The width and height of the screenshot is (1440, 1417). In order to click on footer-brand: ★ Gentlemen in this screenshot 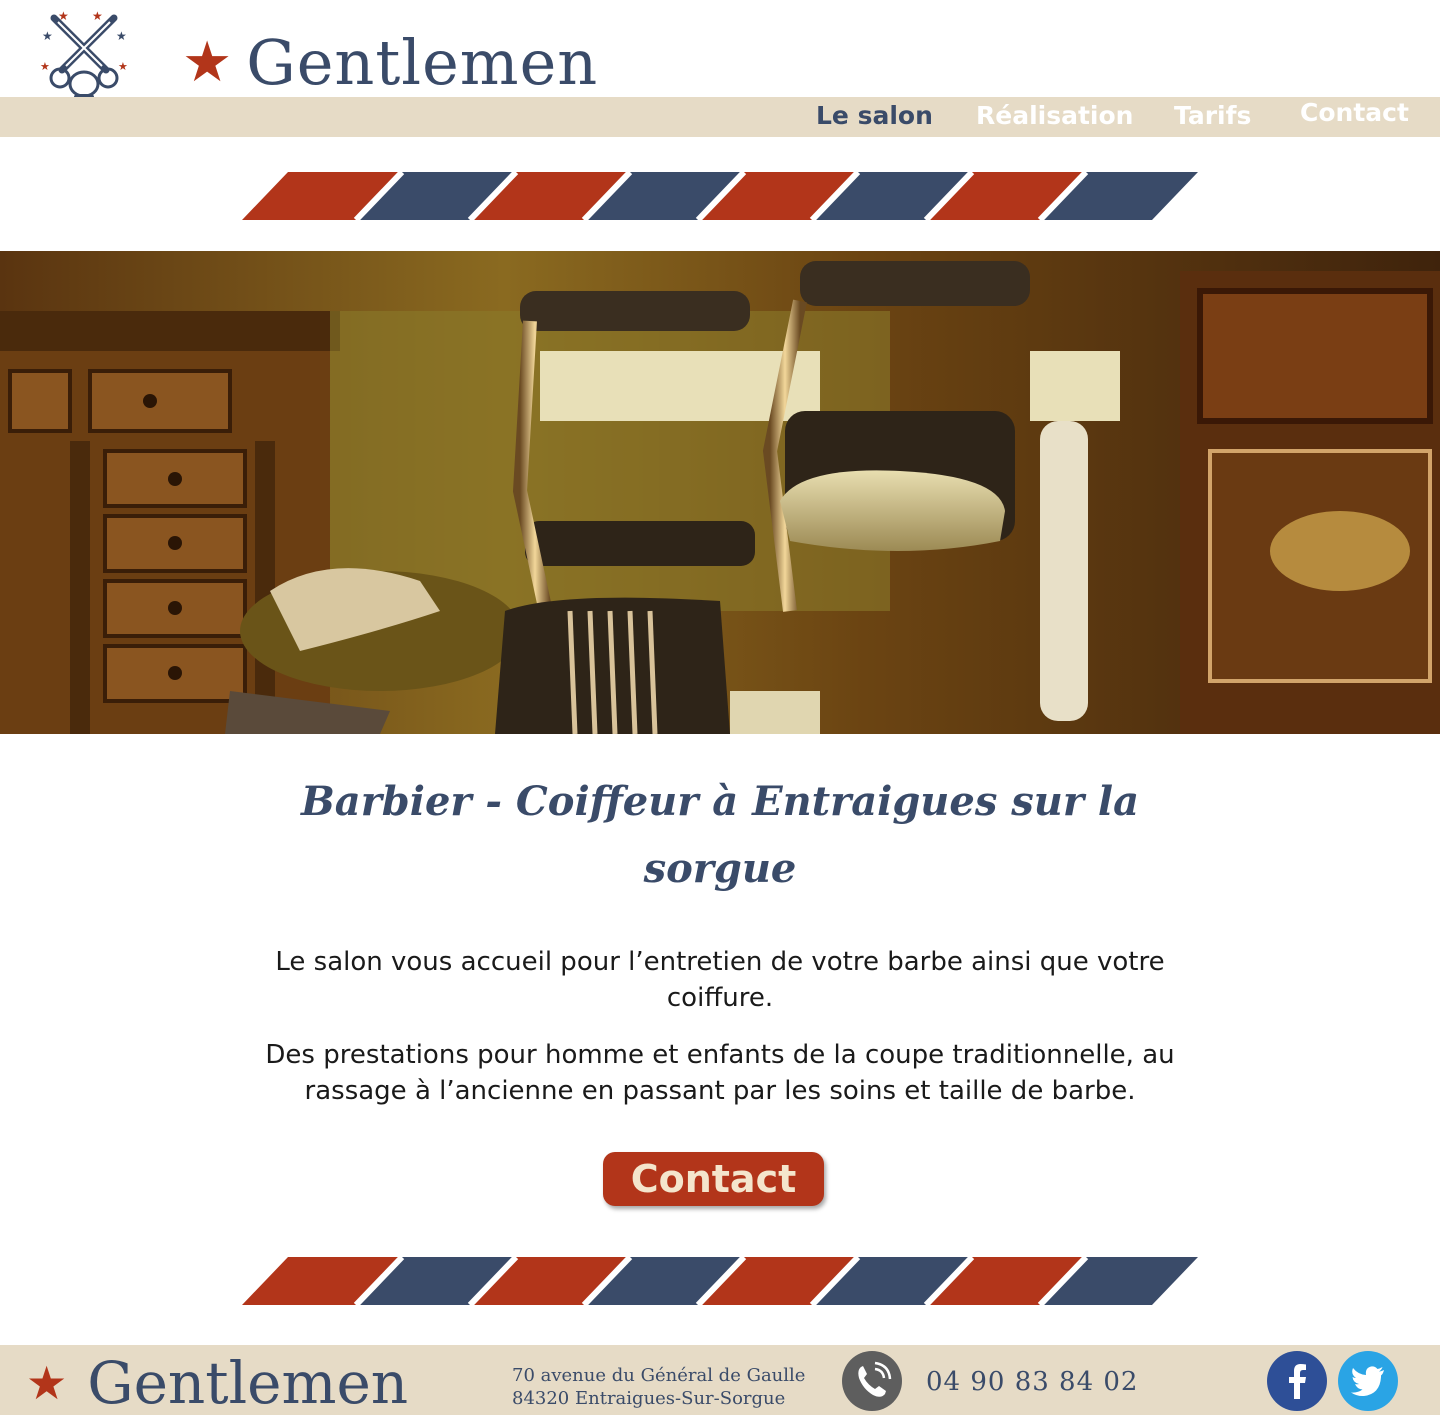, I will do `click(217, 1383)`.